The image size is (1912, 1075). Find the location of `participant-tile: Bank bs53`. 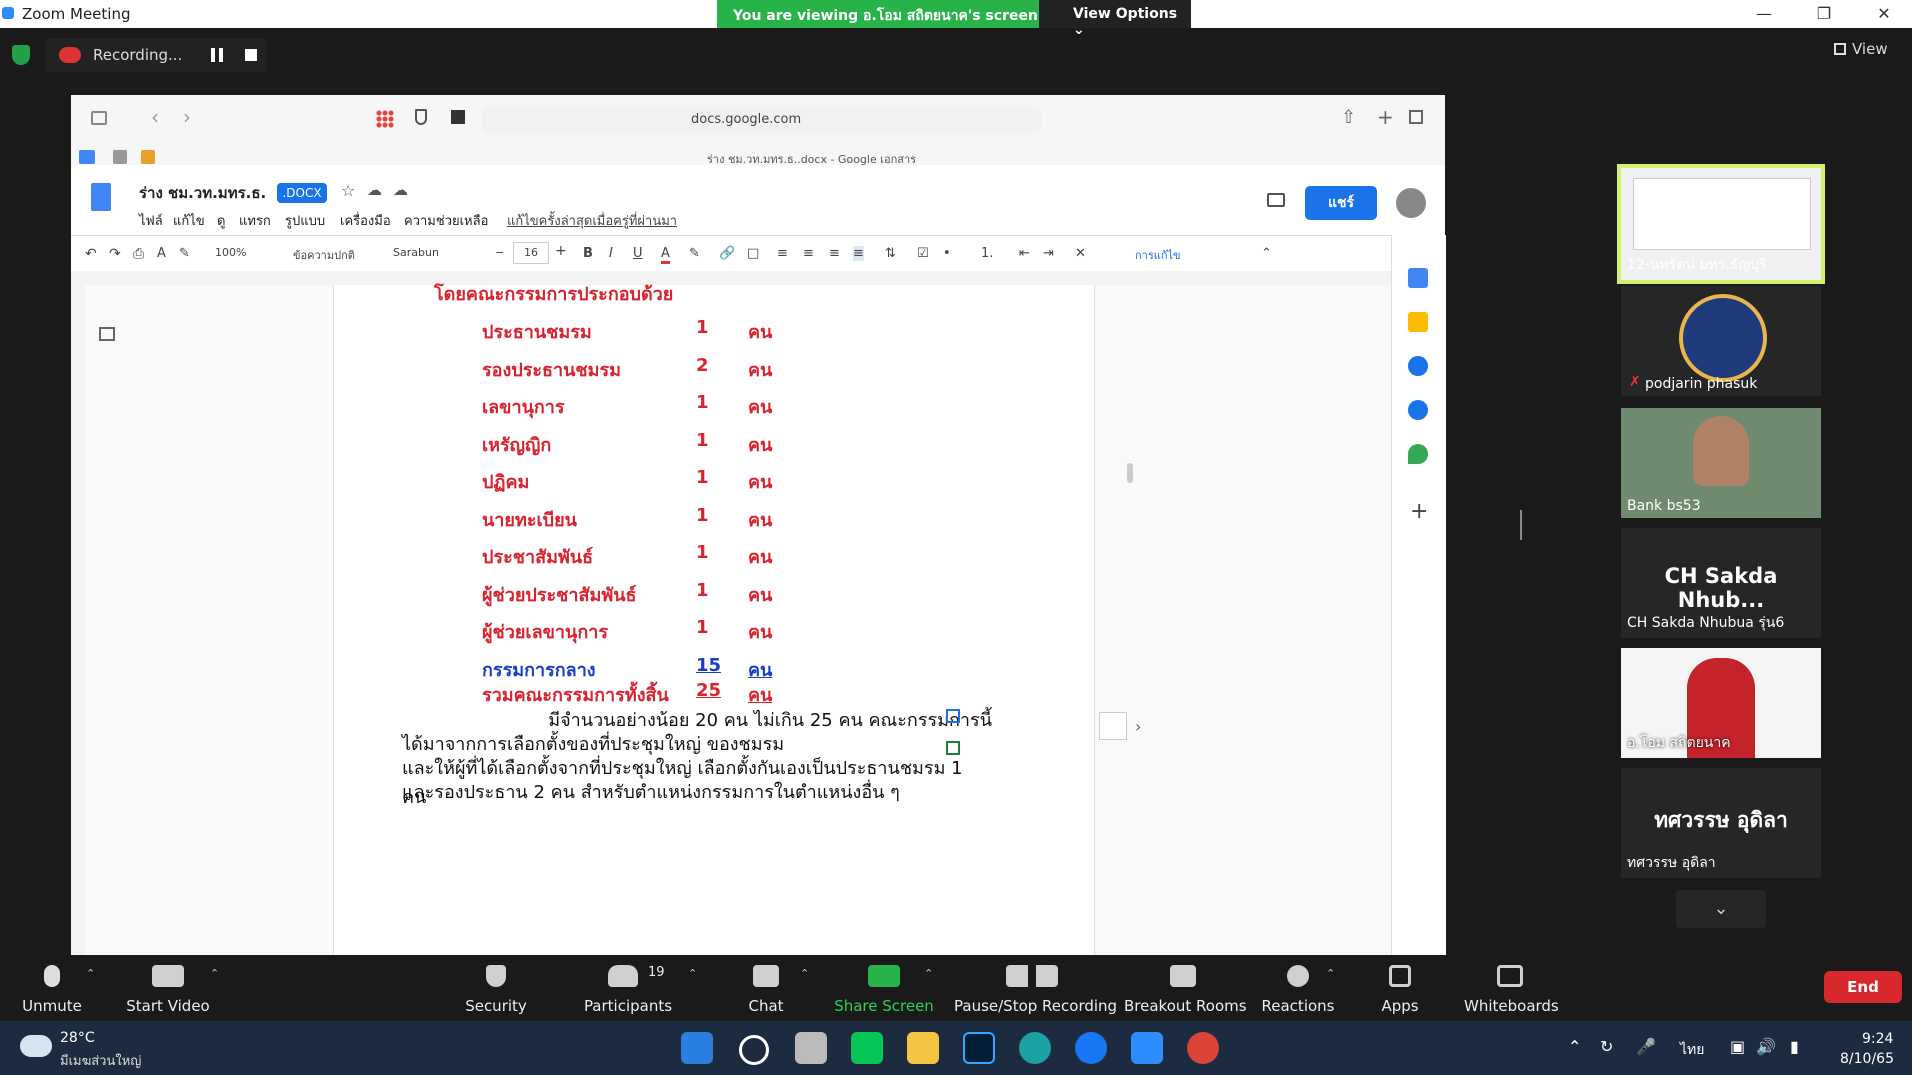

participant-tile: Bank bs53 is located at coordinates (1721, 463).